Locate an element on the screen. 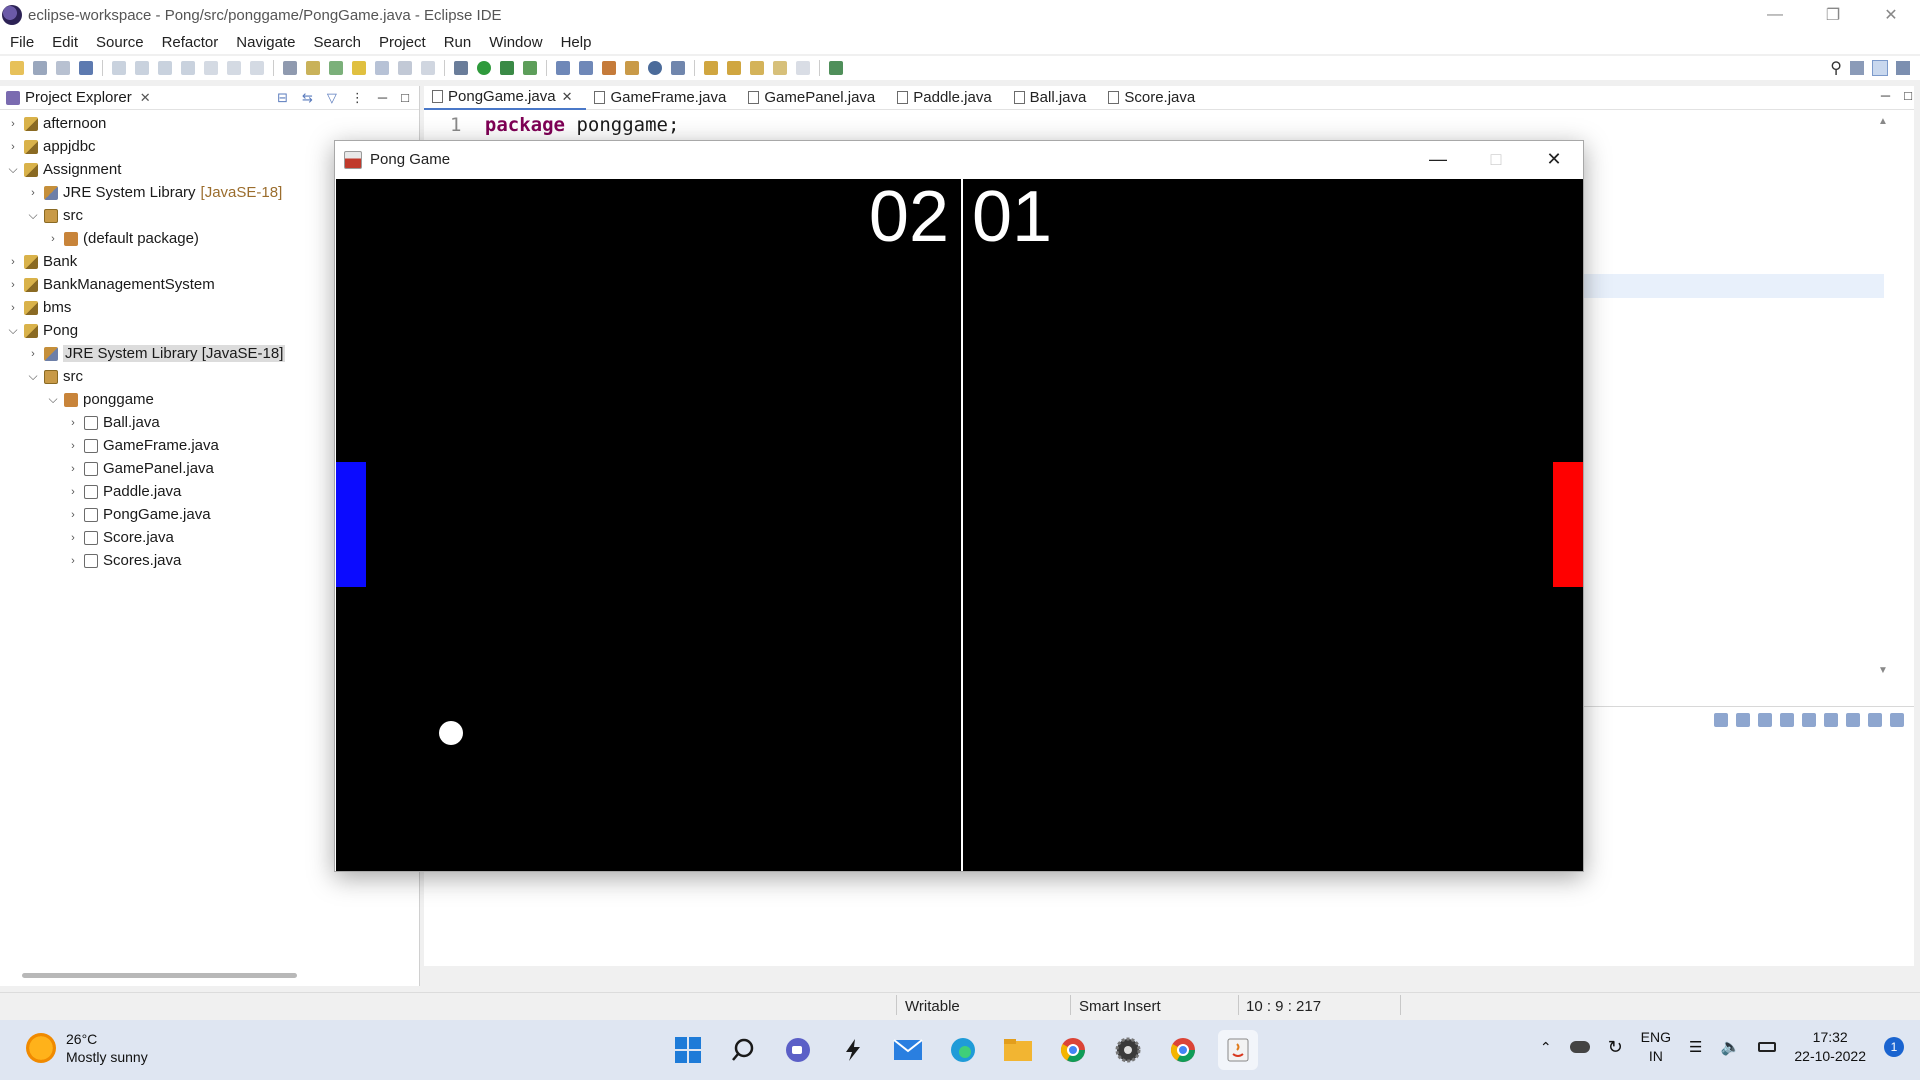 This screenshot has height=1080, width=1920. minimize-icon: — is located at coordinates (1775, 15).